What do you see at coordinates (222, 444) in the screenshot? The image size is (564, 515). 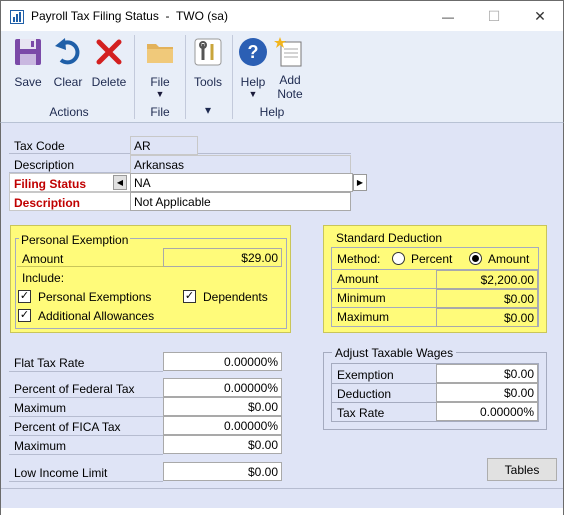 I see `max-fica-field: $0.00` at bounding box center [222, 444].